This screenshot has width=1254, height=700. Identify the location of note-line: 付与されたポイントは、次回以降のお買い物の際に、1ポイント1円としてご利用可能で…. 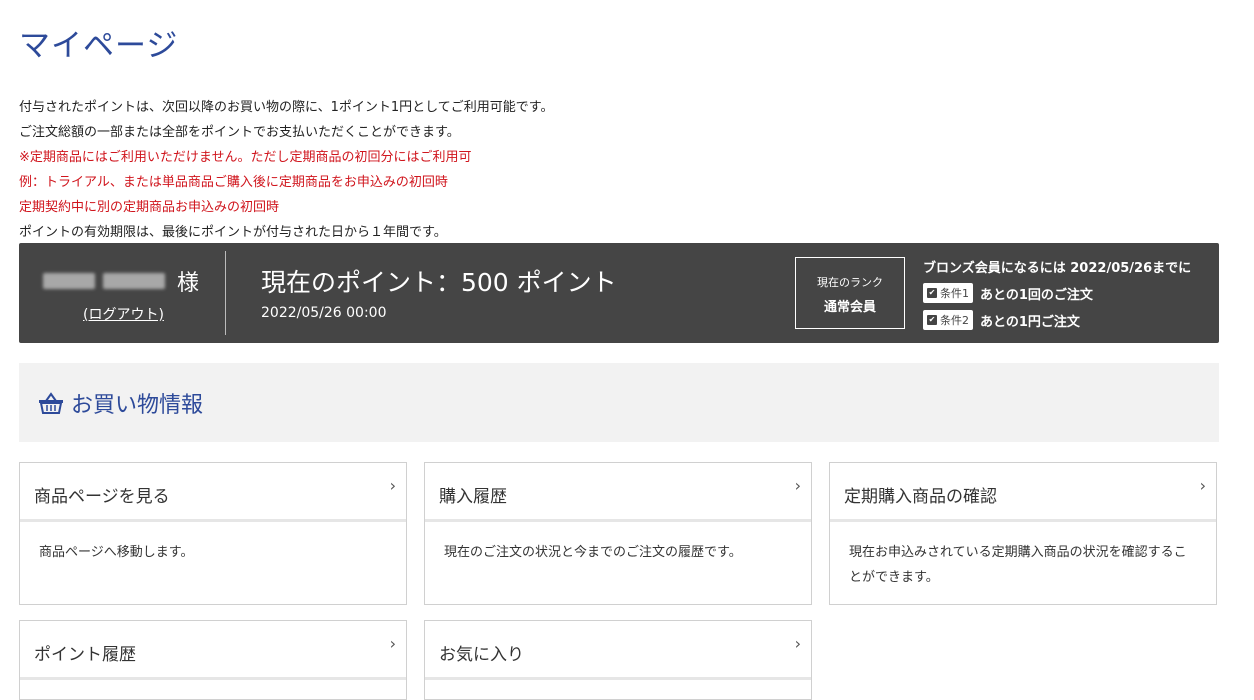
(286, 107).